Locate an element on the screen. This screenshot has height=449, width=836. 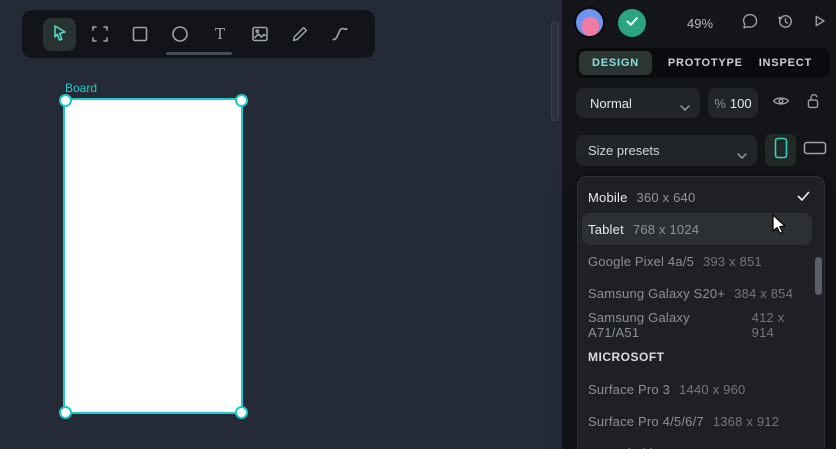
play-icon is located at coordinates (819, 23).